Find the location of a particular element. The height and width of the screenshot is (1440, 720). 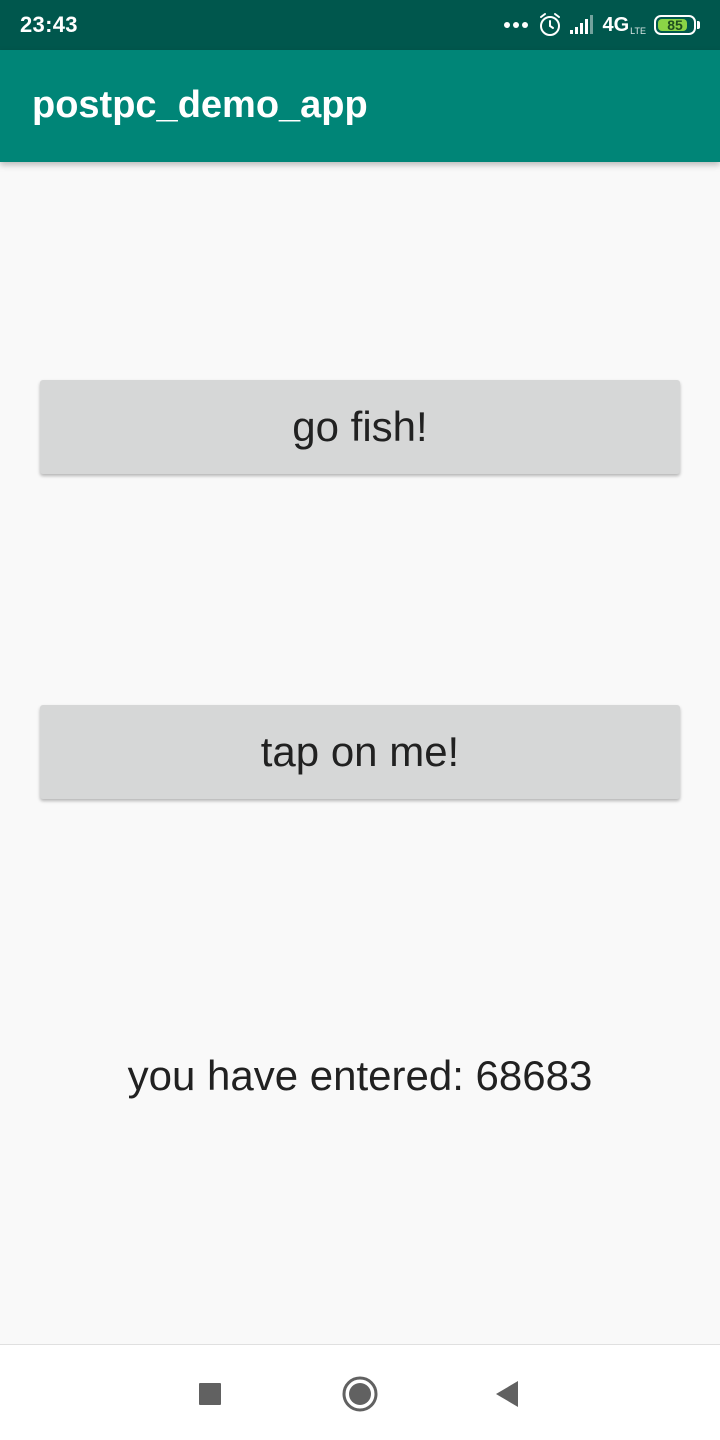

network-type: 4G is located at coordinates (616, 24).